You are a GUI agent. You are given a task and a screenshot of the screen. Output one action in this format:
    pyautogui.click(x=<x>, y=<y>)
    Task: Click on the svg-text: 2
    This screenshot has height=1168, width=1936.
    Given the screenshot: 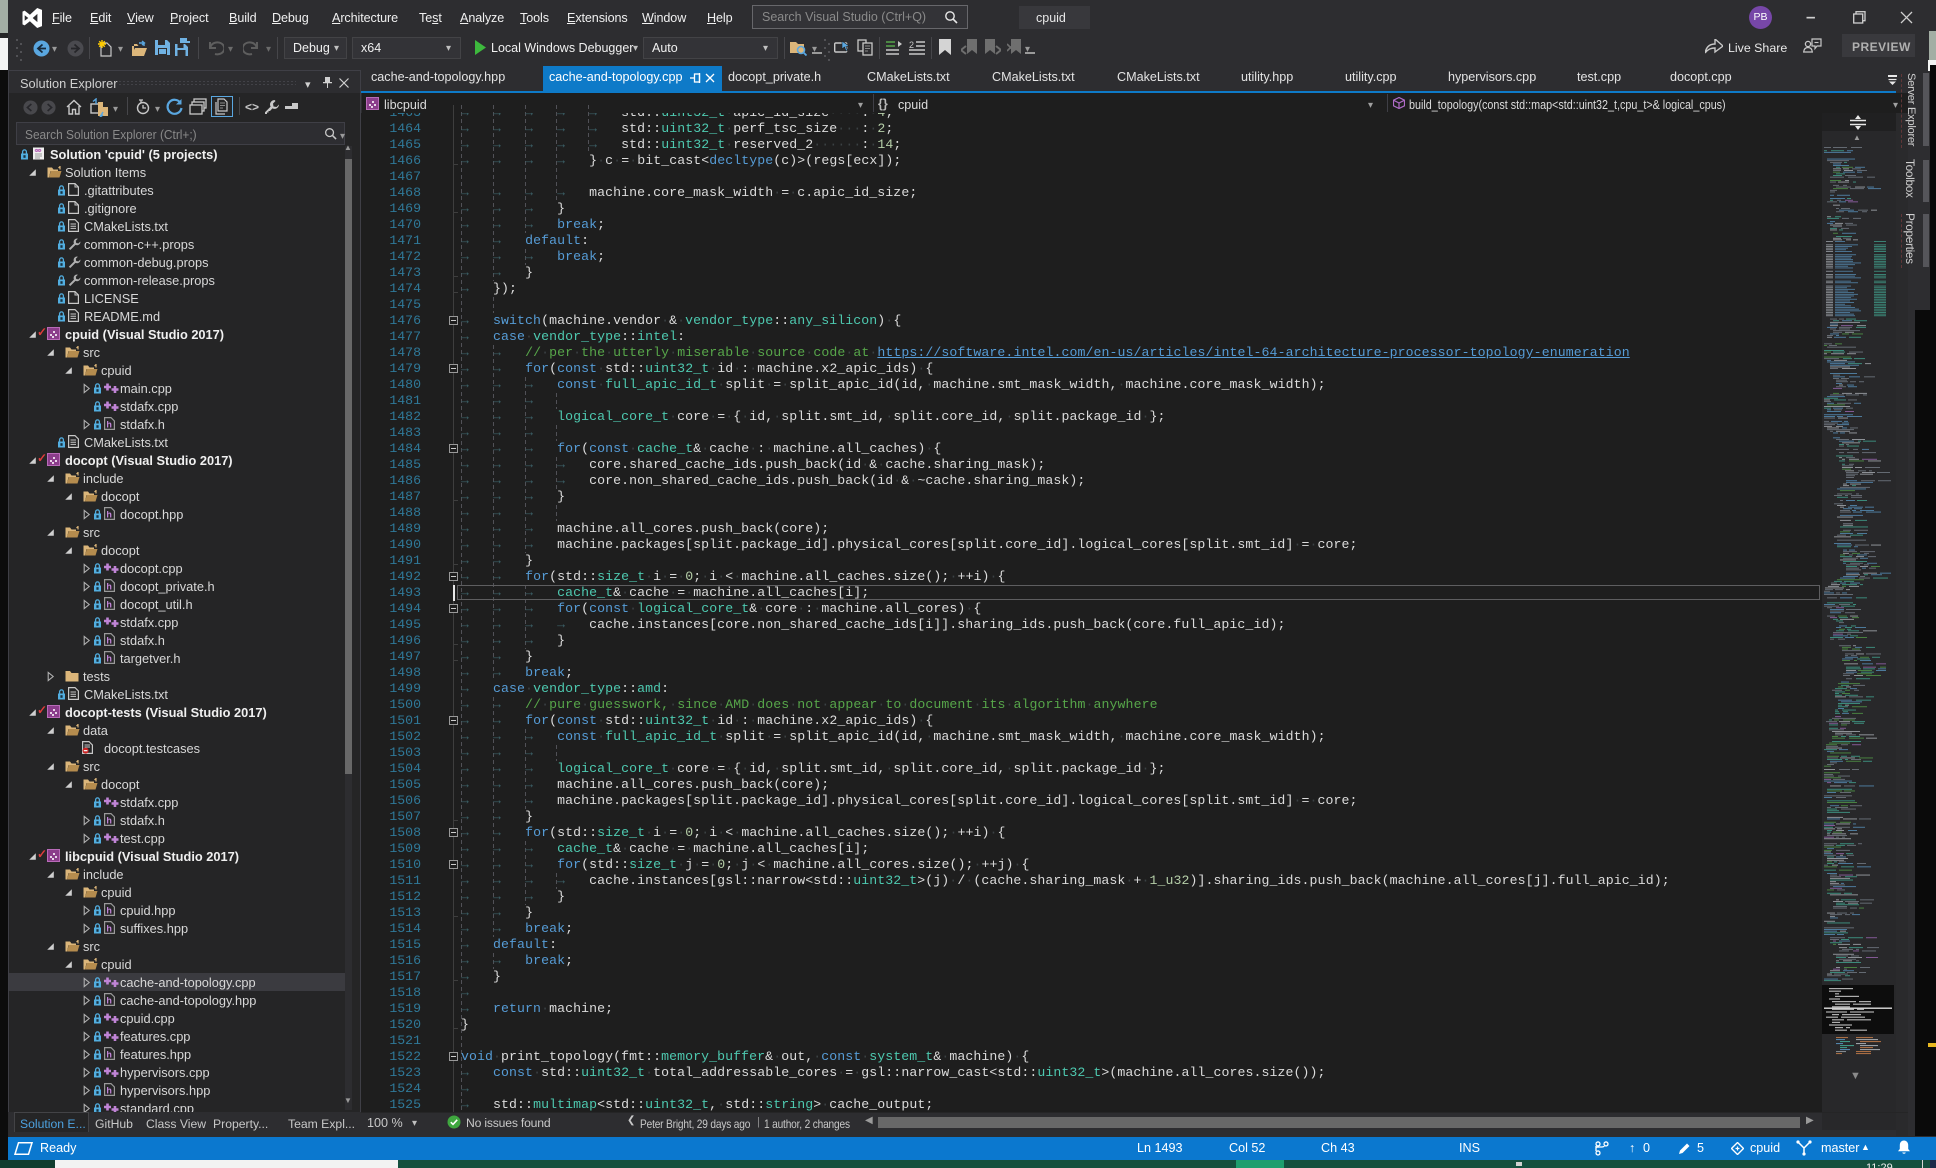 What is the action you would take?
    pyautogui.click(x=911, y=45)
    